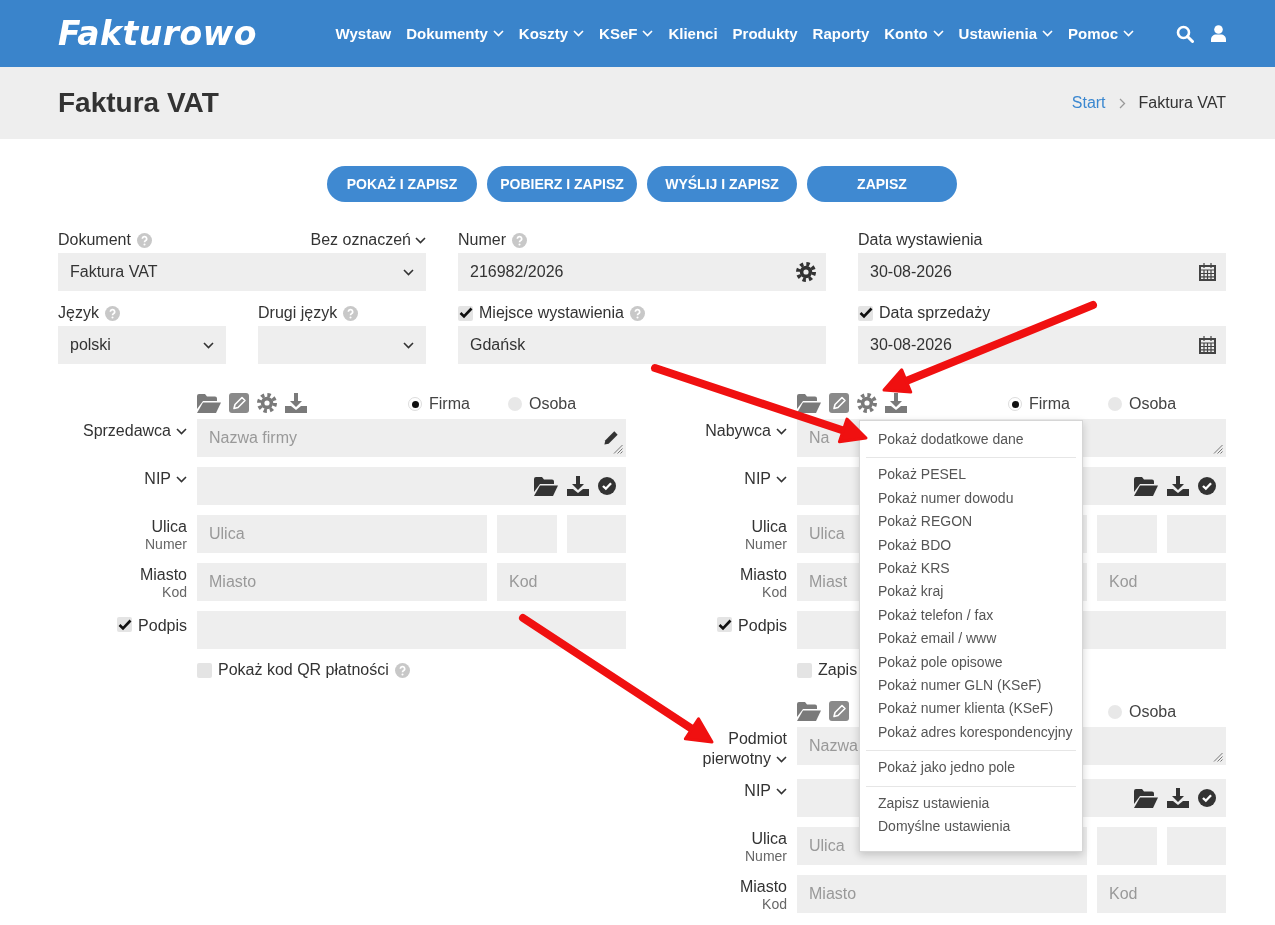  I want to click on field-label: Dokument, so click(94, 240).